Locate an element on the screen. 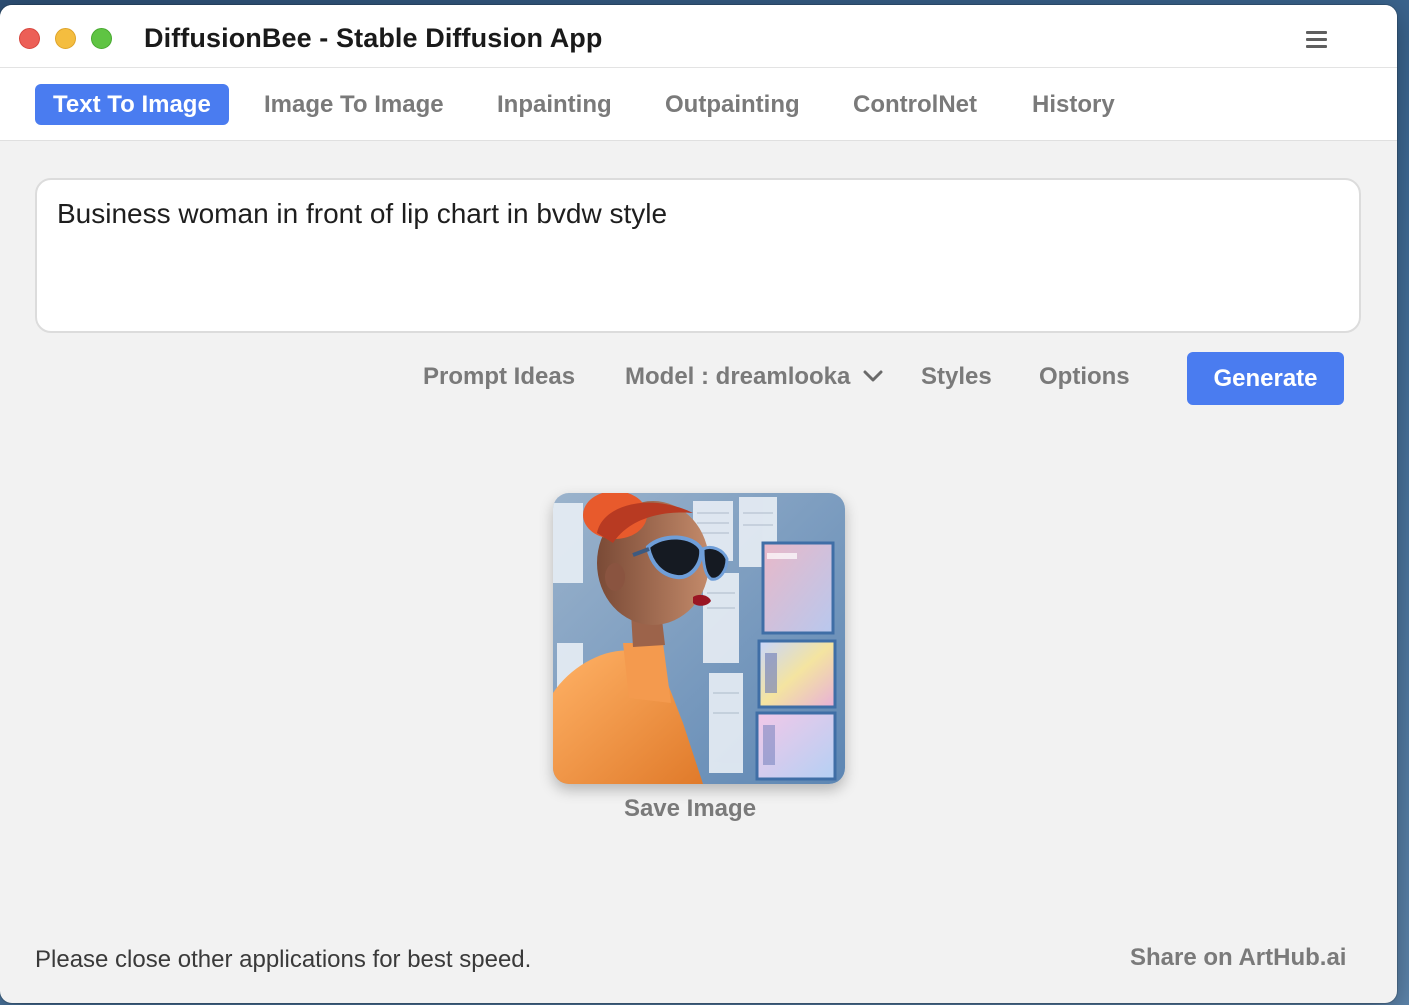  tab-inpainting: Inpainting is located at coordinates (554, 104).